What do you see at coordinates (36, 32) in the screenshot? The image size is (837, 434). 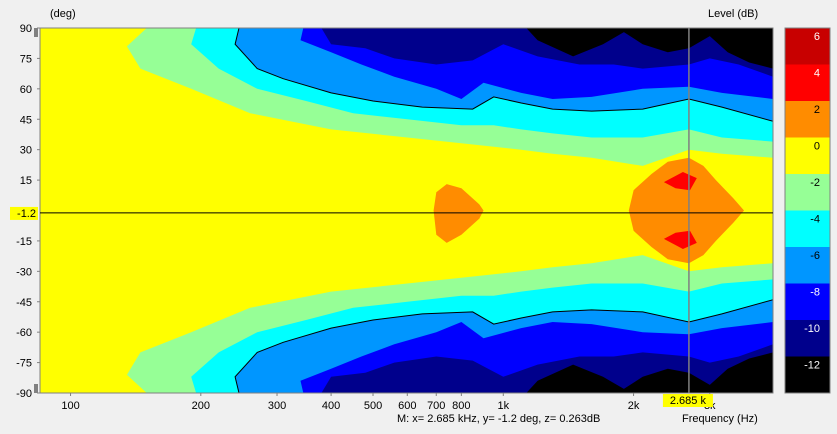 I see `y-axis-top-handle` at bounding box center [36, 32].